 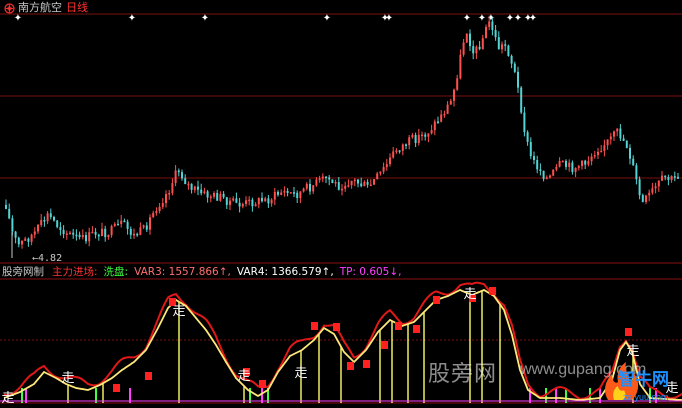 What do you see at coordinates (23, 272) in the screenshot?
I see `indicator-name: 股旁网制` at bounding box center [23, 272].